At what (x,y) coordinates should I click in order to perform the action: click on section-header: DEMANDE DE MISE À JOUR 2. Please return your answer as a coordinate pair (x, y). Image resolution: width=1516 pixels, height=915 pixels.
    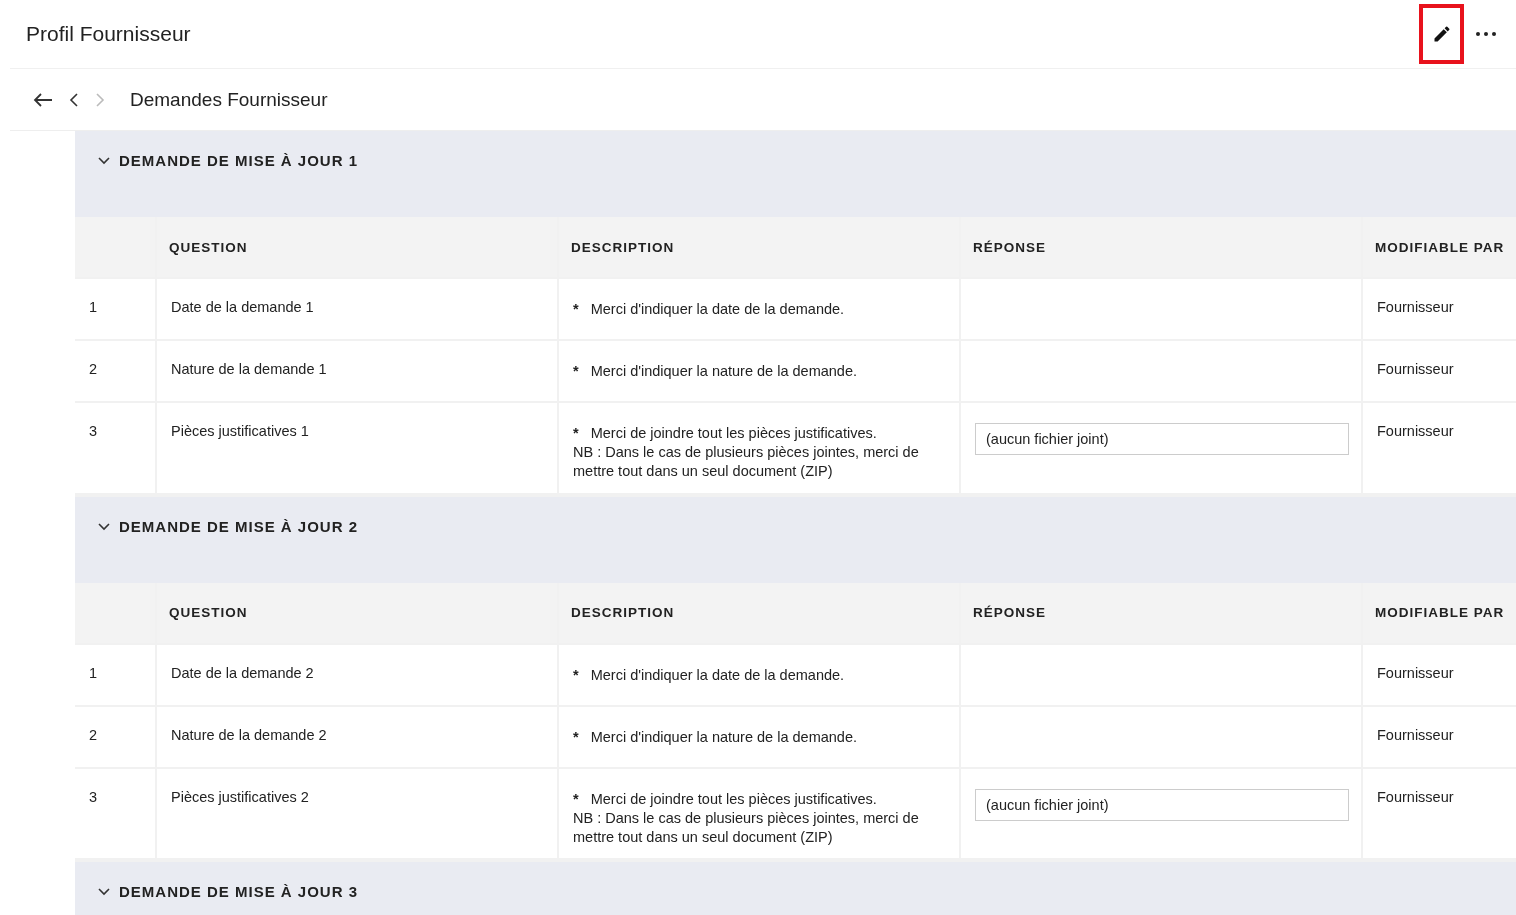
    Looking at the image, I should click on (795, 539).